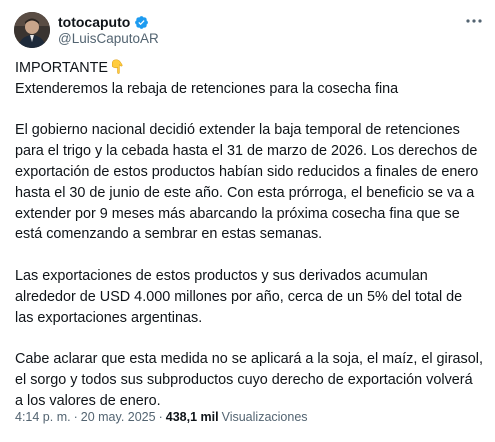 The height and width of the screenshot is (442, 495). Describe the element at coordinates (474, 21) in the screenshot. I see `more-options-icon` at that location.